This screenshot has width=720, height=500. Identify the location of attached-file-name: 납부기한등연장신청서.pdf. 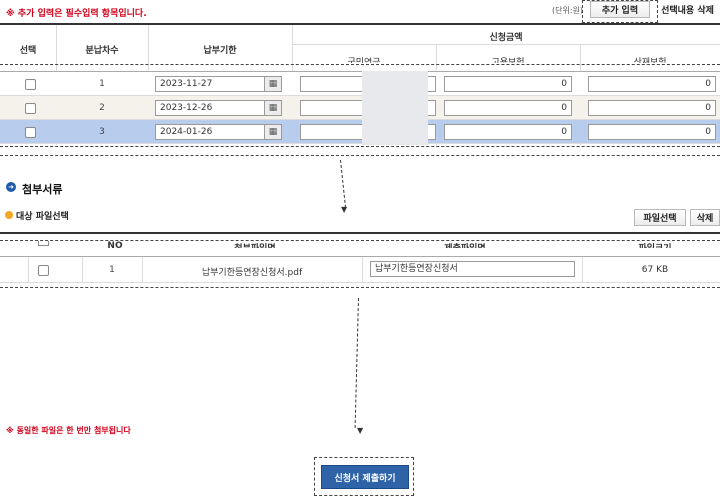
(252, 273).